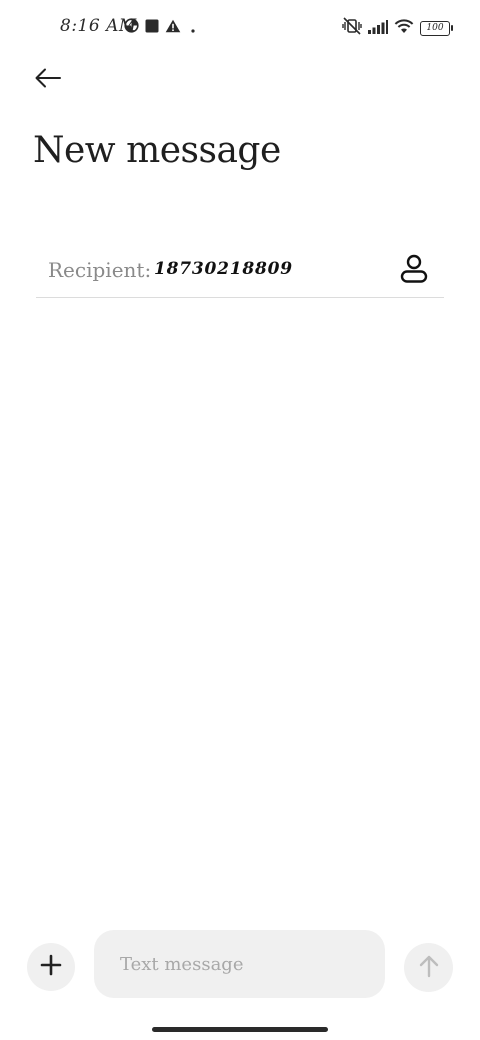 The image size is (480, 1040). I want to click on contact-person-icon, so click(414, 271).